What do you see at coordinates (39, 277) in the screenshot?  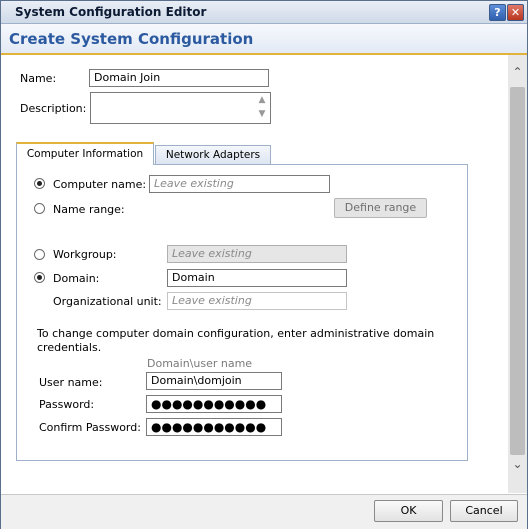 I see `domain-radio` at bounding box center [39, 277].